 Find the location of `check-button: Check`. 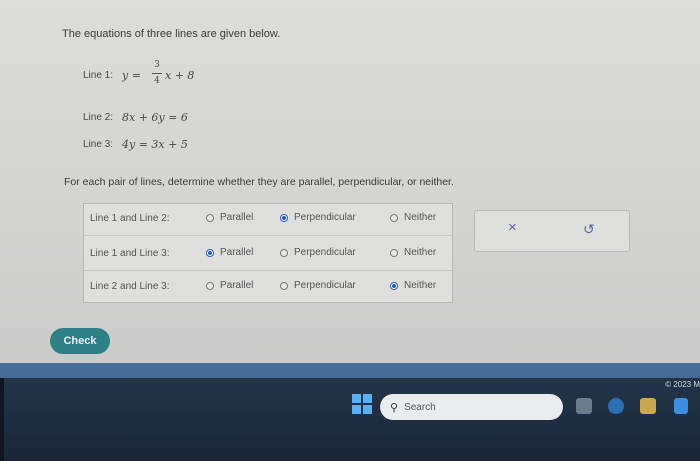

check-button: Check is located at coordinates (80, 341).